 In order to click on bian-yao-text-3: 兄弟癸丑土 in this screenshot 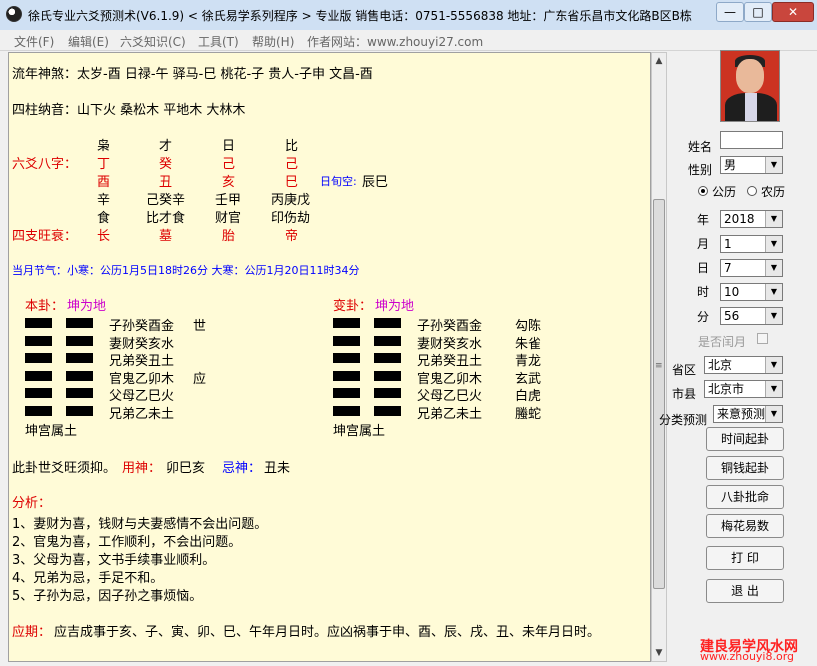, I will do `click(450, 361)`.